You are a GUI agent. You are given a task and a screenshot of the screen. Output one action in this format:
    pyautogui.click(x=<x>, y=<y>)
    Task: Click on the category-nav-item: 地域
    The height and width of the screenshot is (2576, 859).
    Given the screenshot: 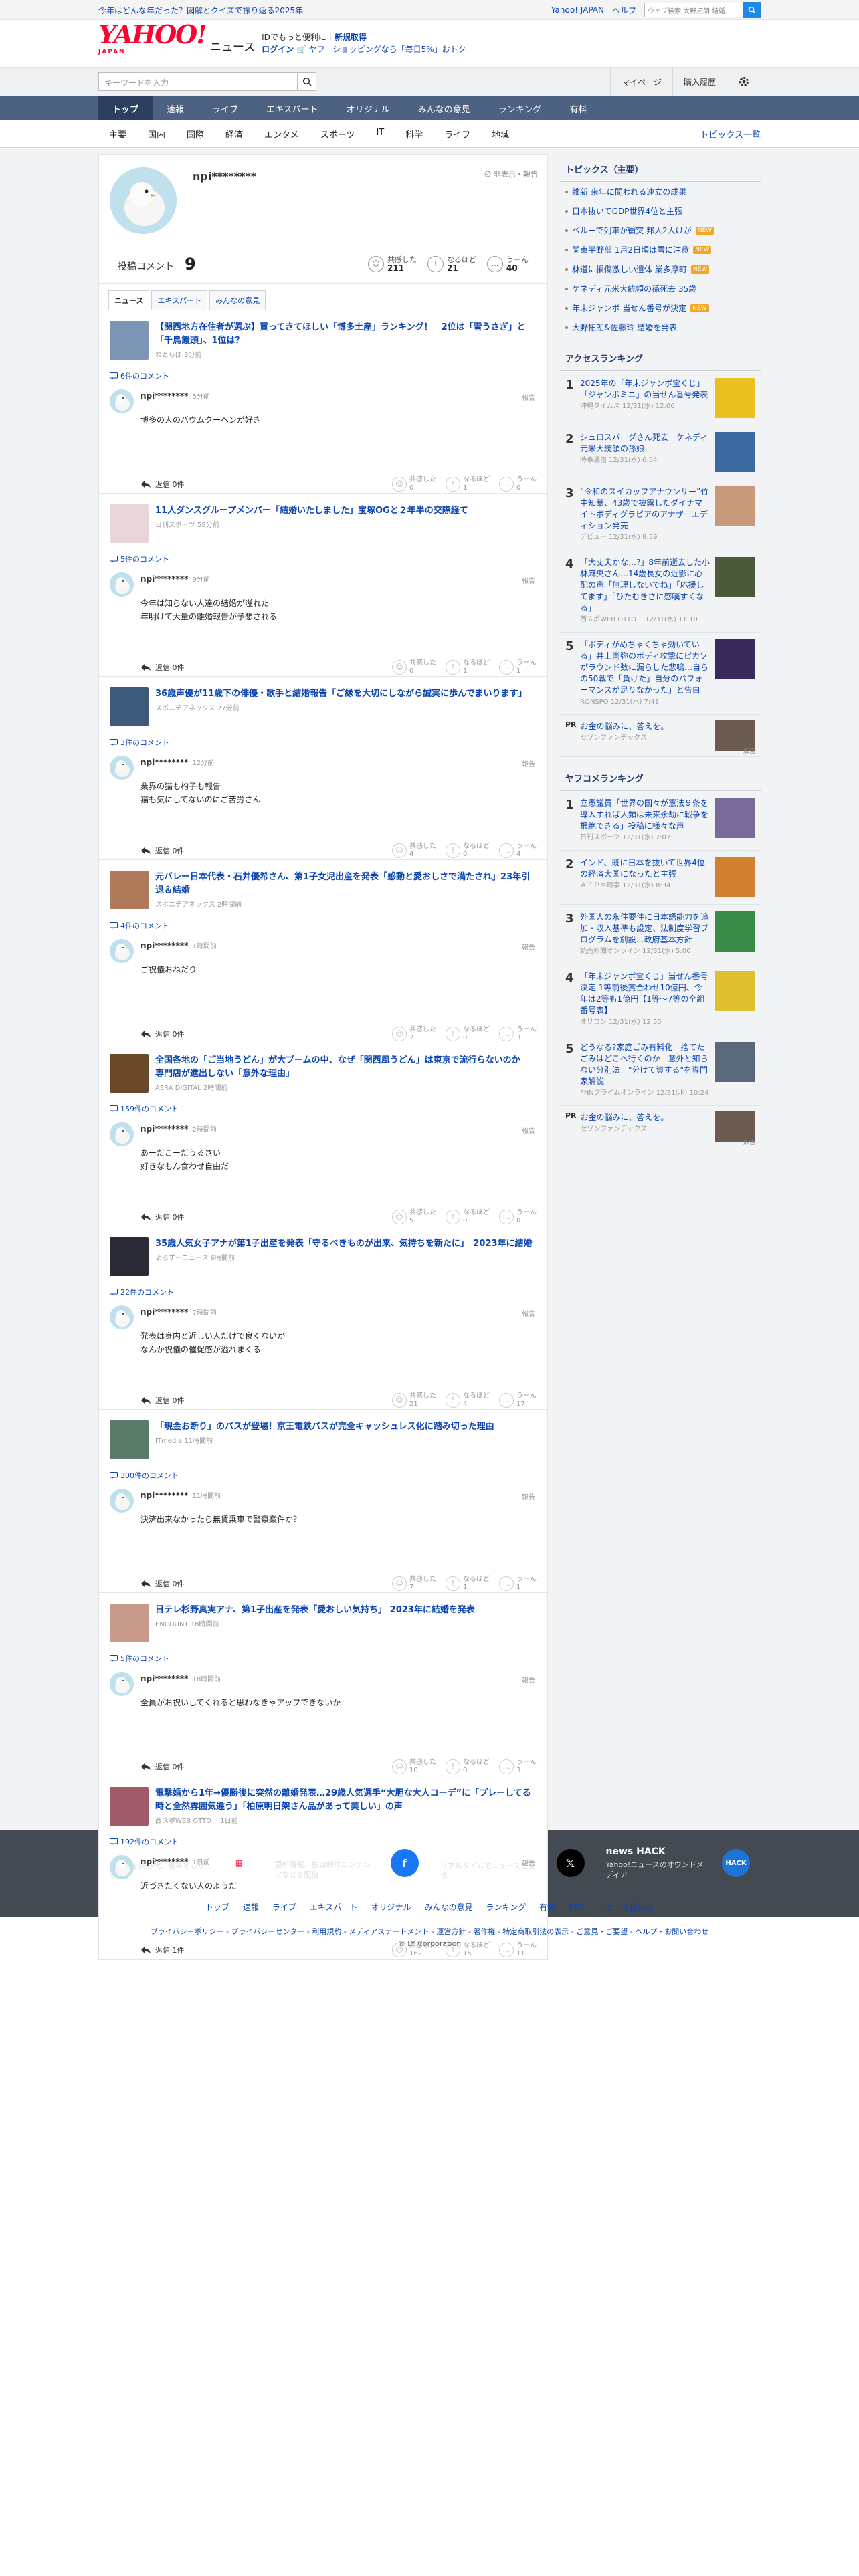 What is the action you would take?
    pyautogui.click(x=500, y=134)
    